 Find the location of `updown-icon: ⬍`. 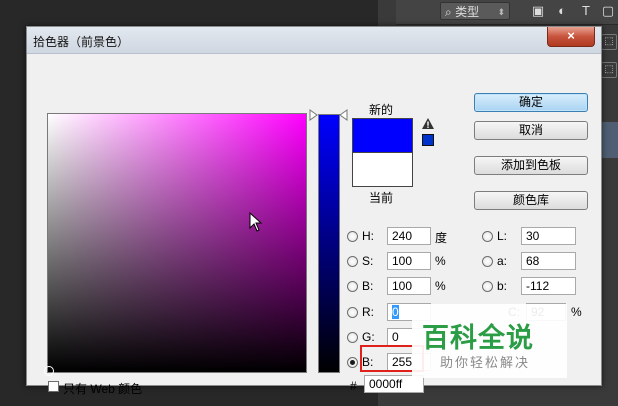

updown-icon: ⬍ is located at coordinates (501, 12).